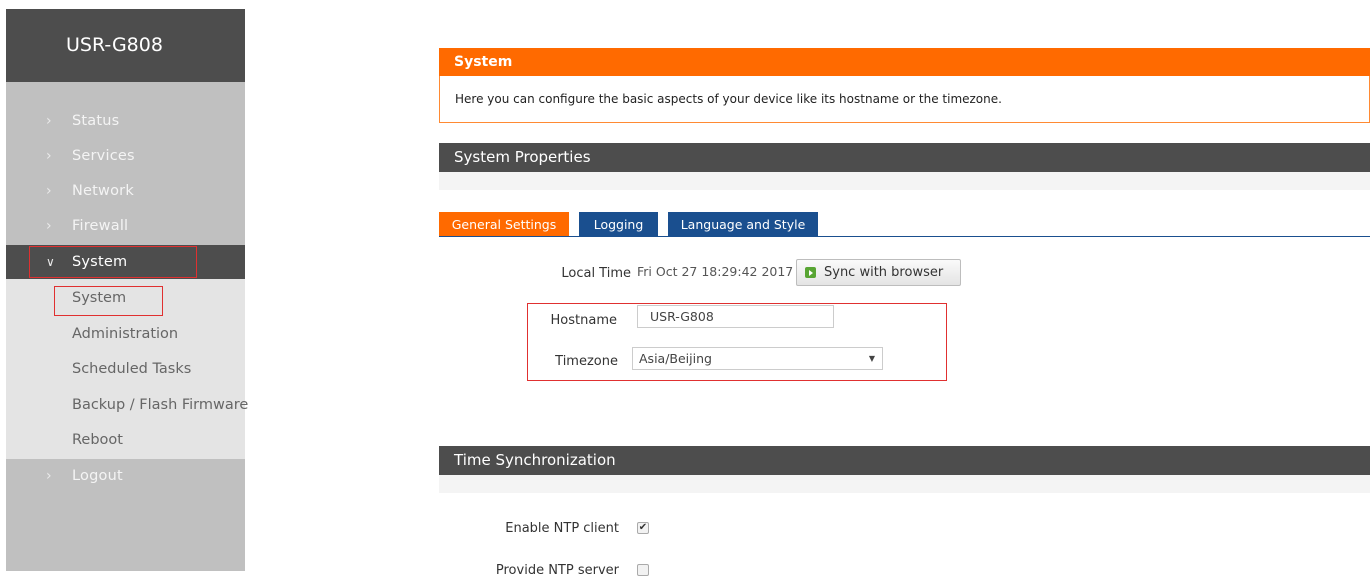 This screenshot has width=1371, height=578. I want to click on menu-item-label: Status, so click(96, 121).